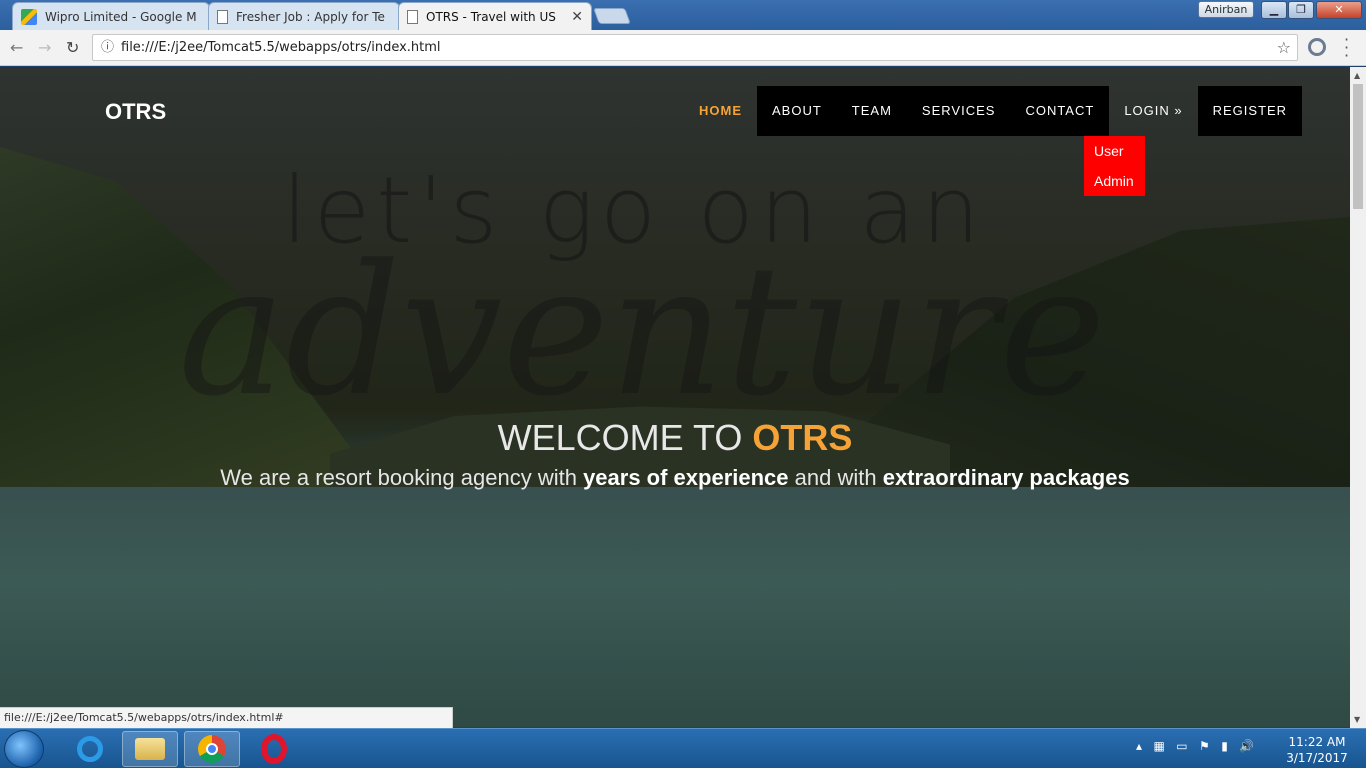  What do you see at coordinates (135, 112) in the screenshot?
I see `site-logo: OTRS` at bounding box center [135, 112].